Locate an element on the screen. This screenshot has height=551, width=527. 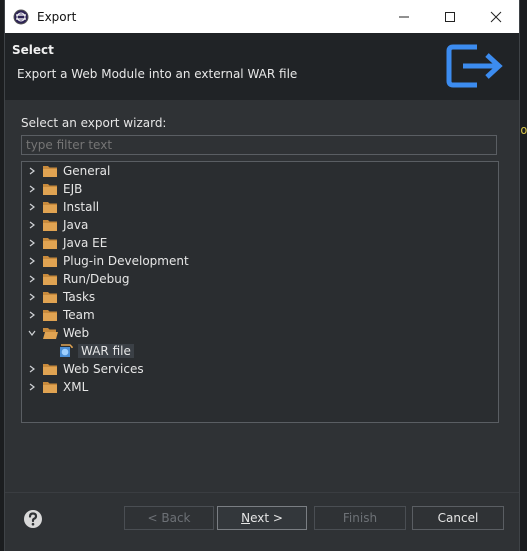
minimize-icon is located at coordinates (404, 16).